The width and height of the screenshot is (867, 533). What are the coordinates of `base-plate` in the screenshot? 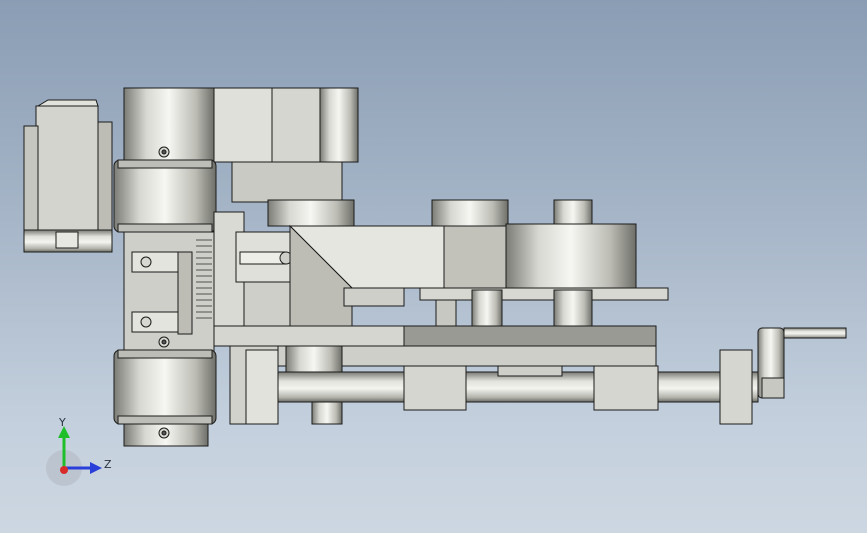 It's located at (435, 346).